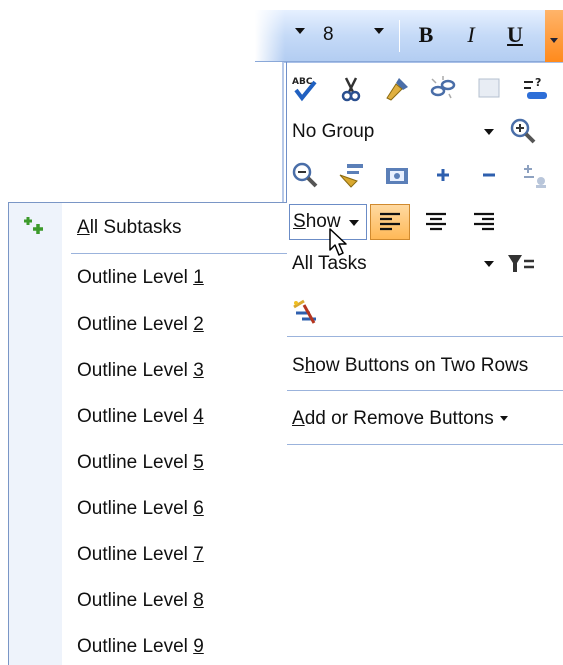  I want to click on submenu-item-label: Outline Level 8, so click(140, 601).